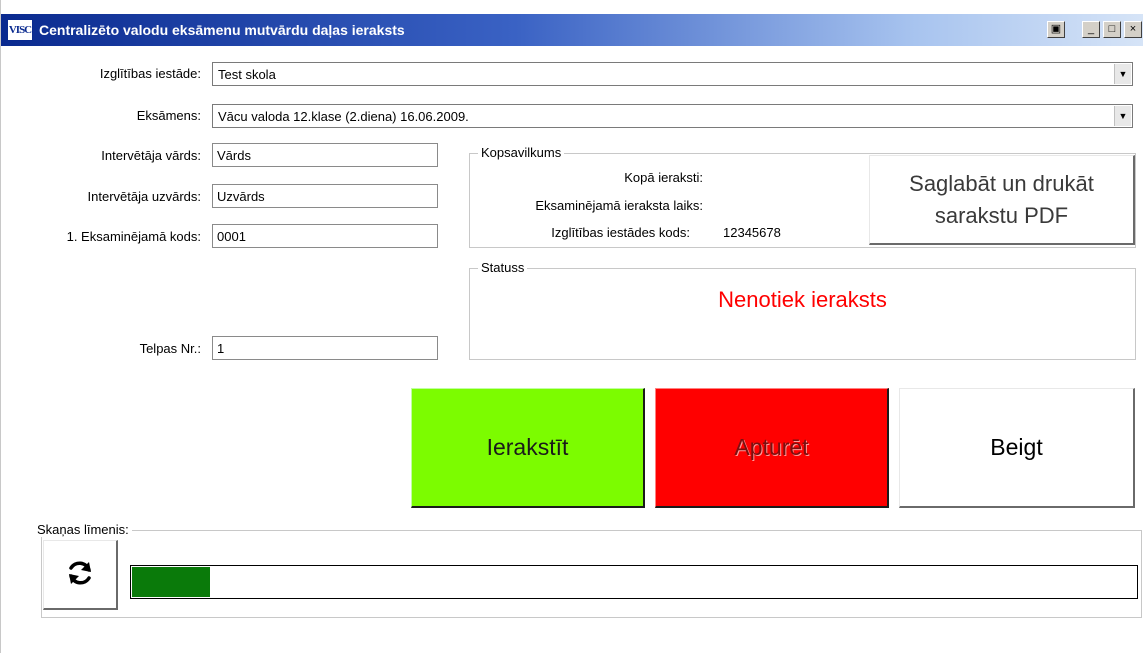 This screenshot has width=1143, height=653. What do you see at coordinates (1056, 29) in the screenshot?
I see `restore-layout-button: ▣` at bounding box center [1056, 29].